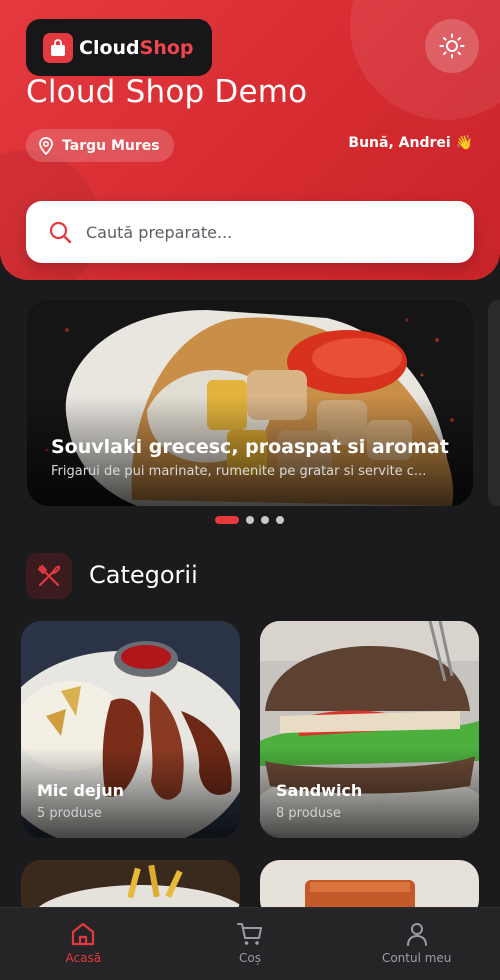  What do you see at coordinates (227, 520) in the screenshot?
I see `carousel-dot-active` at bounding box center [227, 520].